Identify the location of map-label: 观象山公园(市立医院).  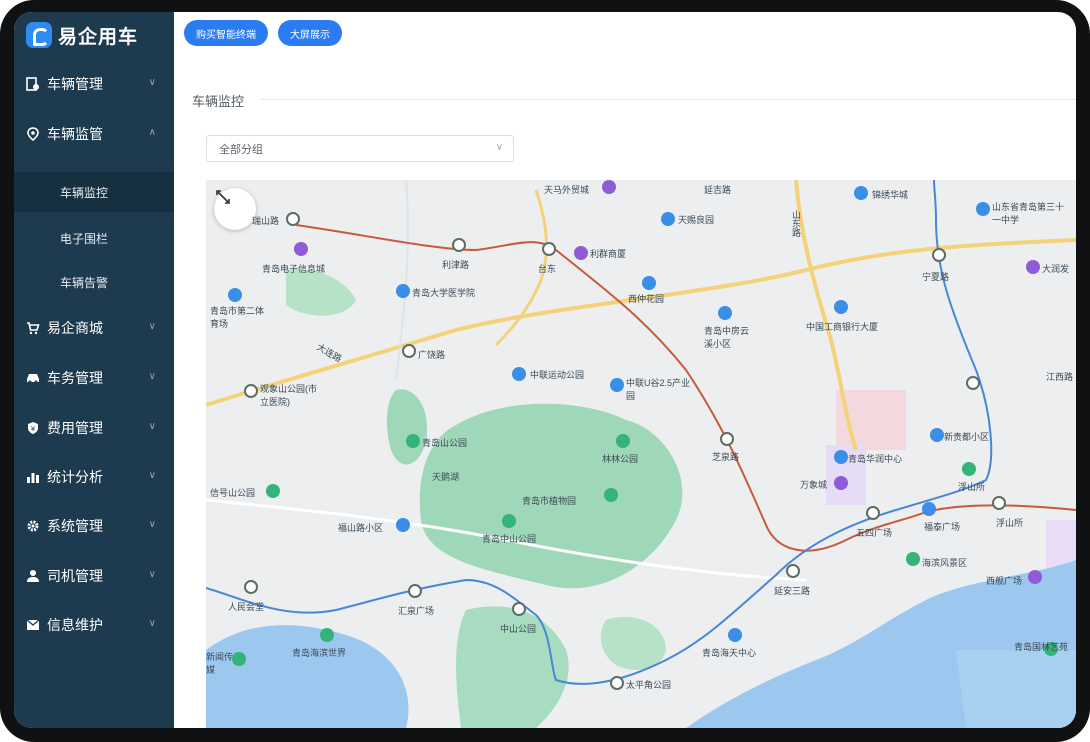
(288, 395).